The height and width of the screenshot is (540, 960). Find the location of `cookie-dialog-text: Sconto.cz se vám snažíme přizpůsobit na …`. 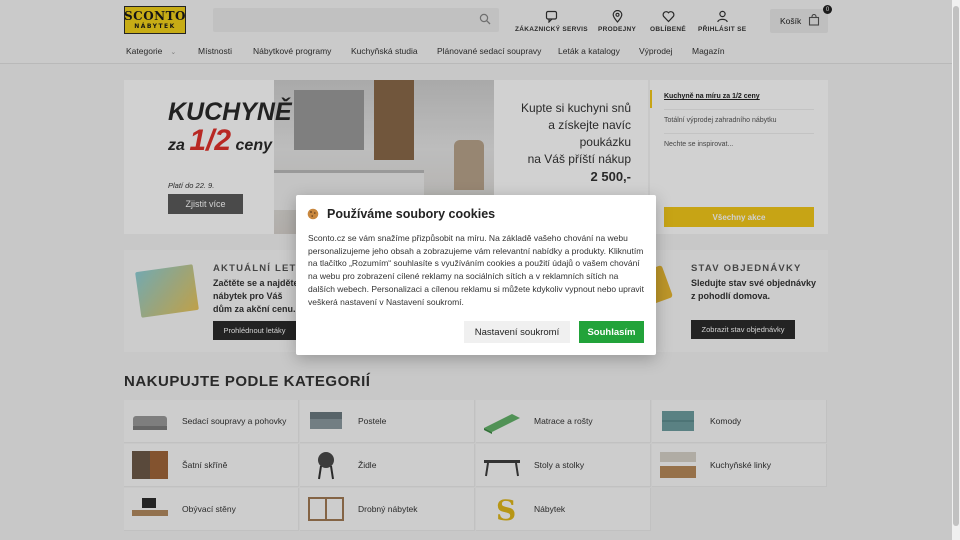

cookie-dialog-text: Sconto.cz se vám snažíme přizpůsobit na … is located at coordinates (476, 270).